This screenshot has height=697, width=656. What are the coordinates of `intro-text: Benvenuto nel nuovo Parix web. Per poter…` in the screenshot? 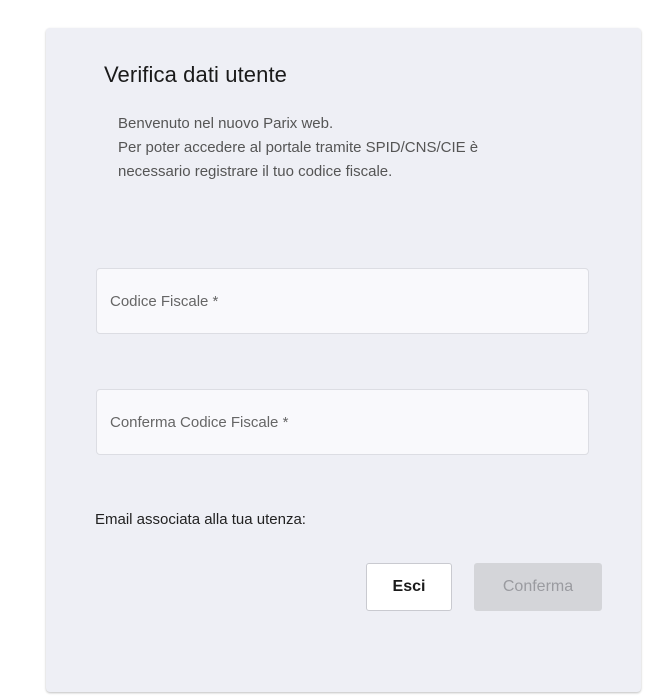 It's located at (358, 148).